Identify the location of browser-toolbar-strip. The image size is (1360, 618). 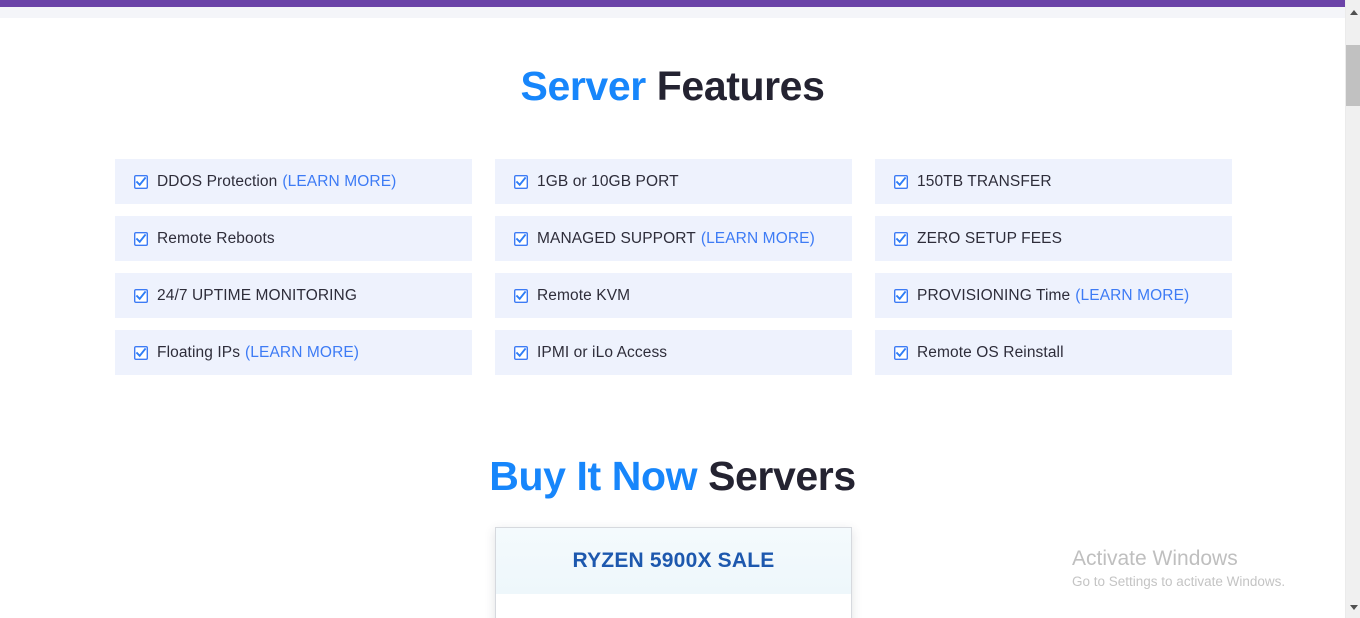
(672, 12).